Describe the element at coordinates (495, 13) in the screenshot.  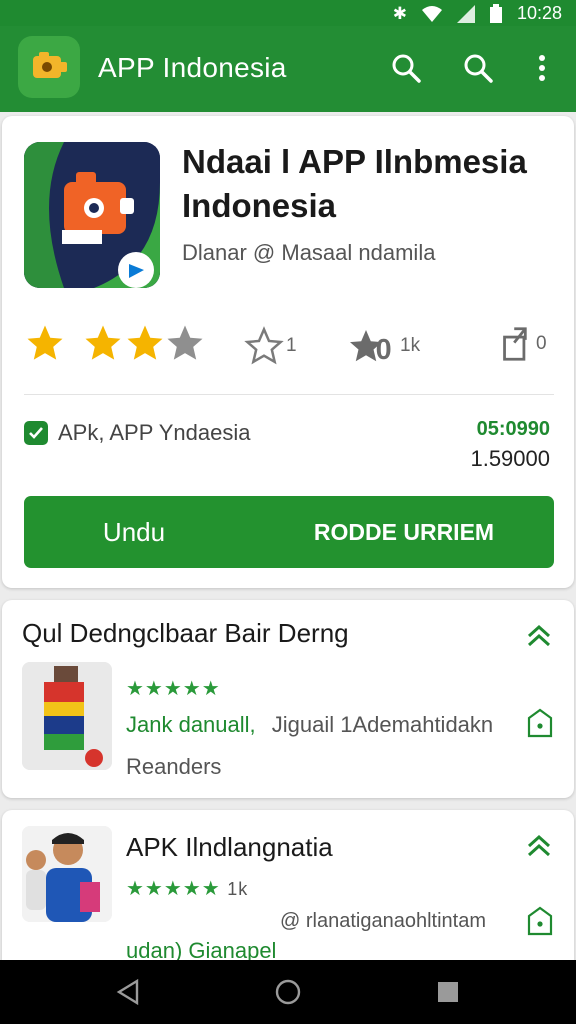
I see `battery-icon` at that location.